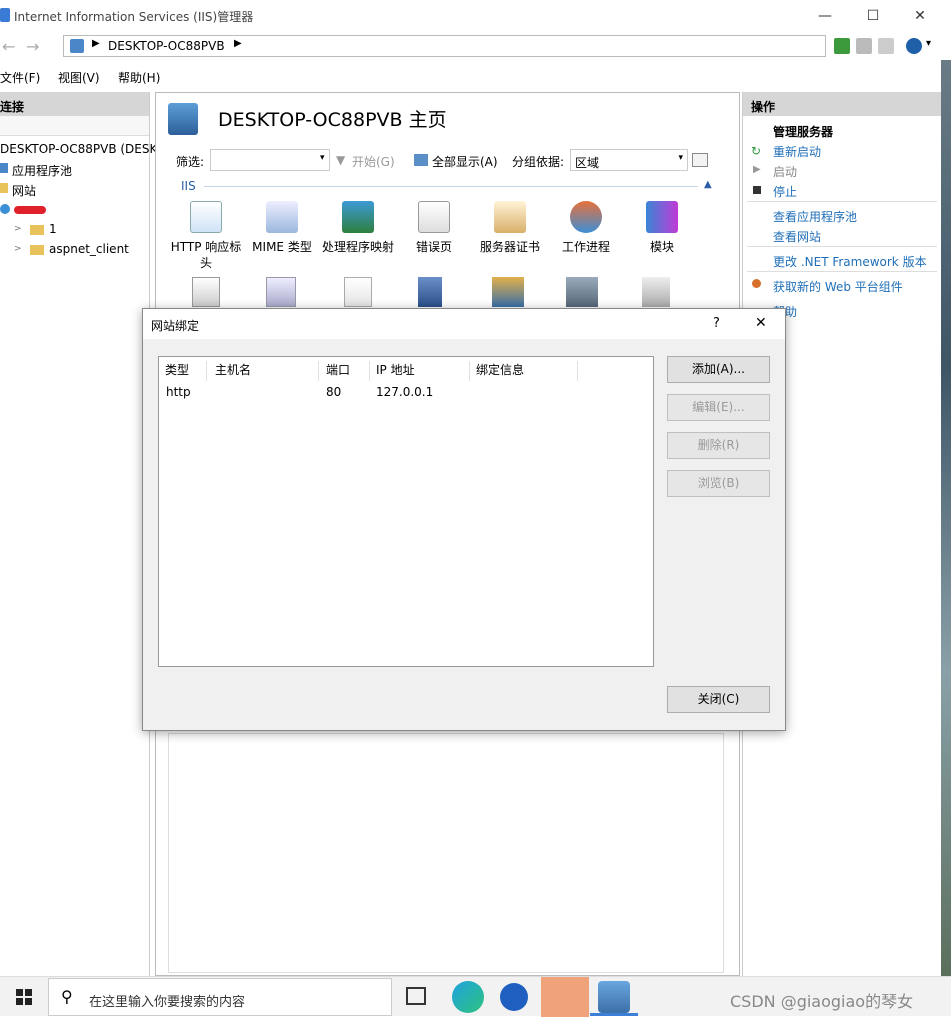  Describe the element at coordinates (797, 151) in the screenshot. I see `action-restart: 重新启动` at that location.